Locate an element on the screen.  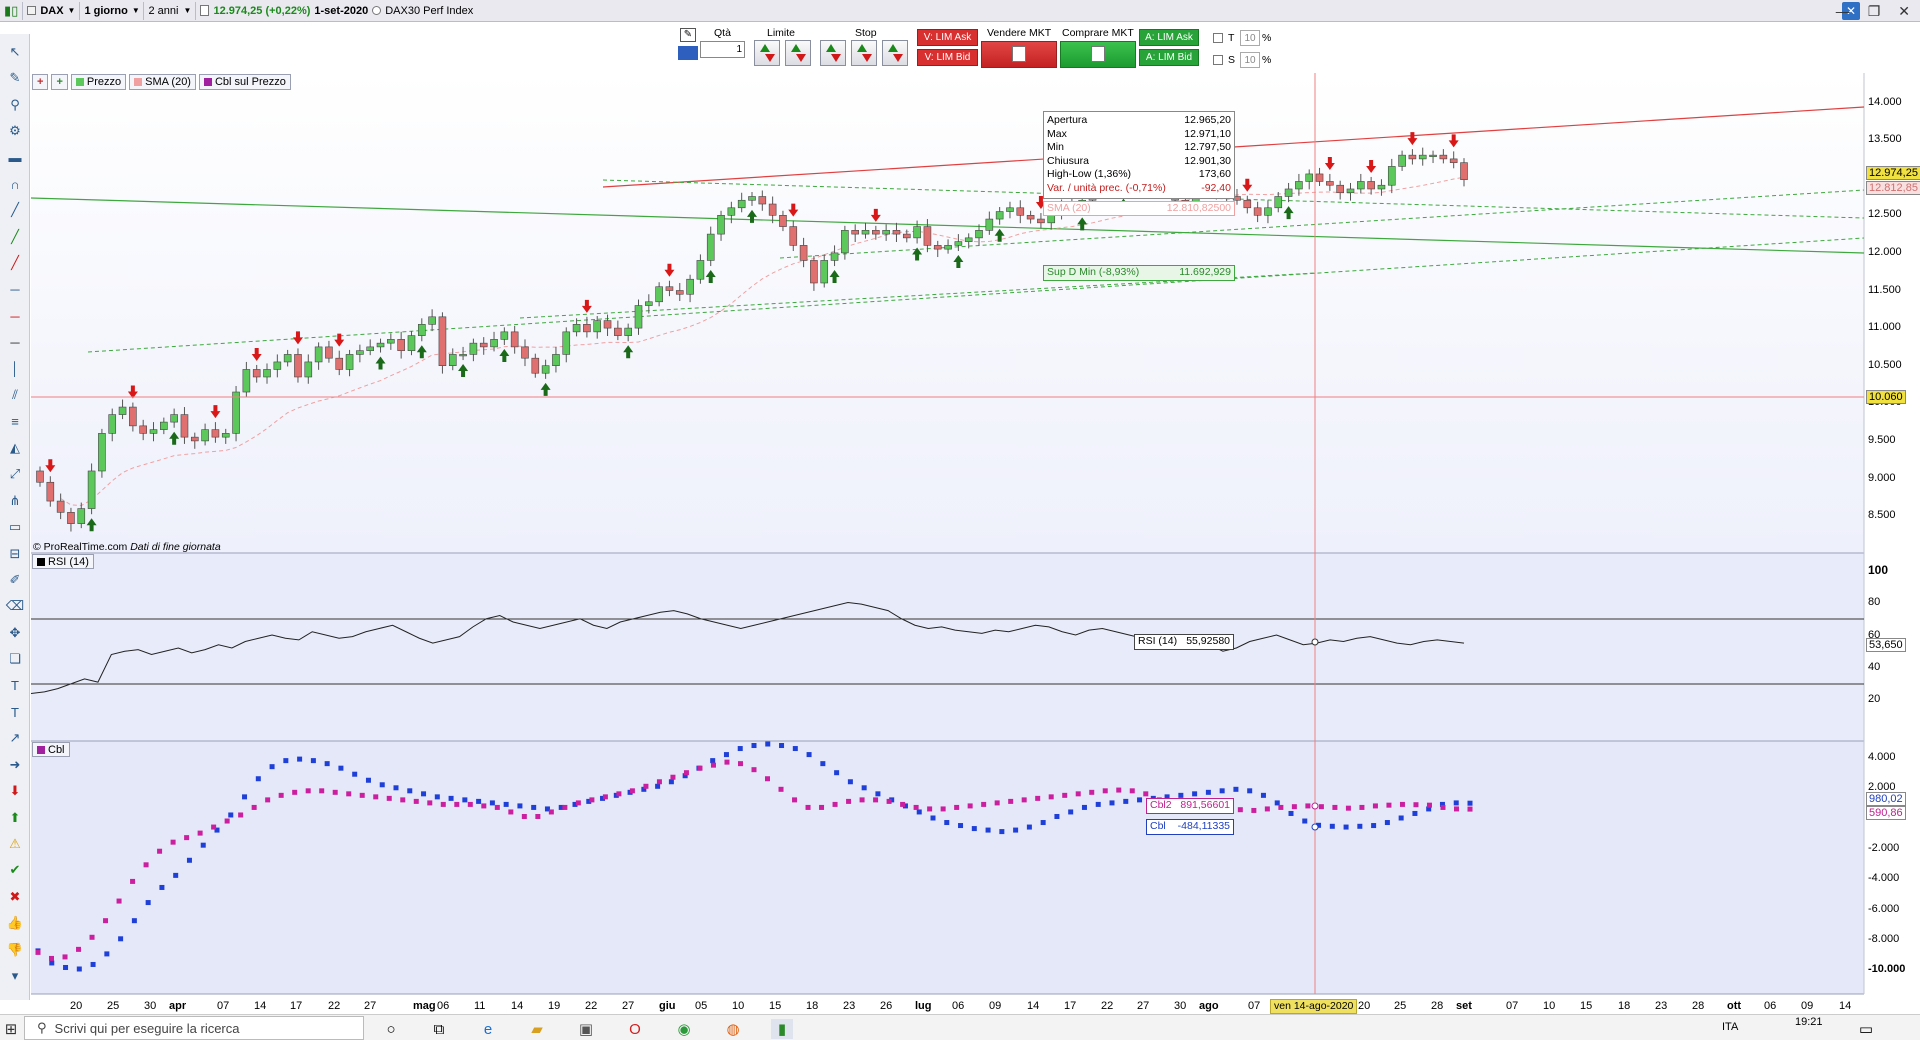
legend-price: Prezzo is located at coordinates (98, 82).